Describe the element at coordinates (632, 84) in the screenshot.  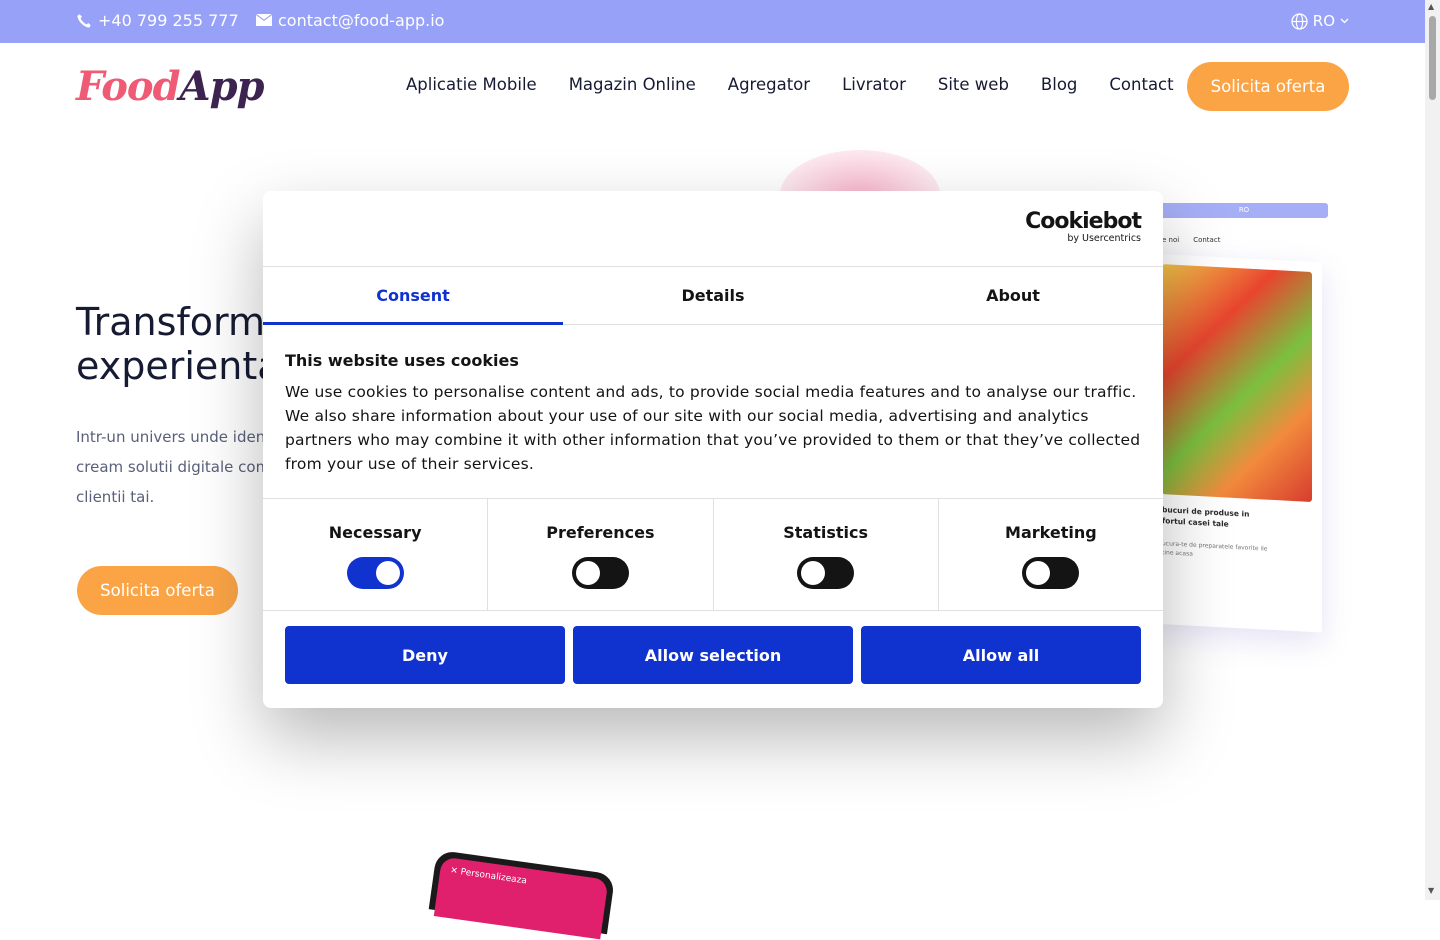
I see `nav-magazin-online: Magazin Online` at that location.